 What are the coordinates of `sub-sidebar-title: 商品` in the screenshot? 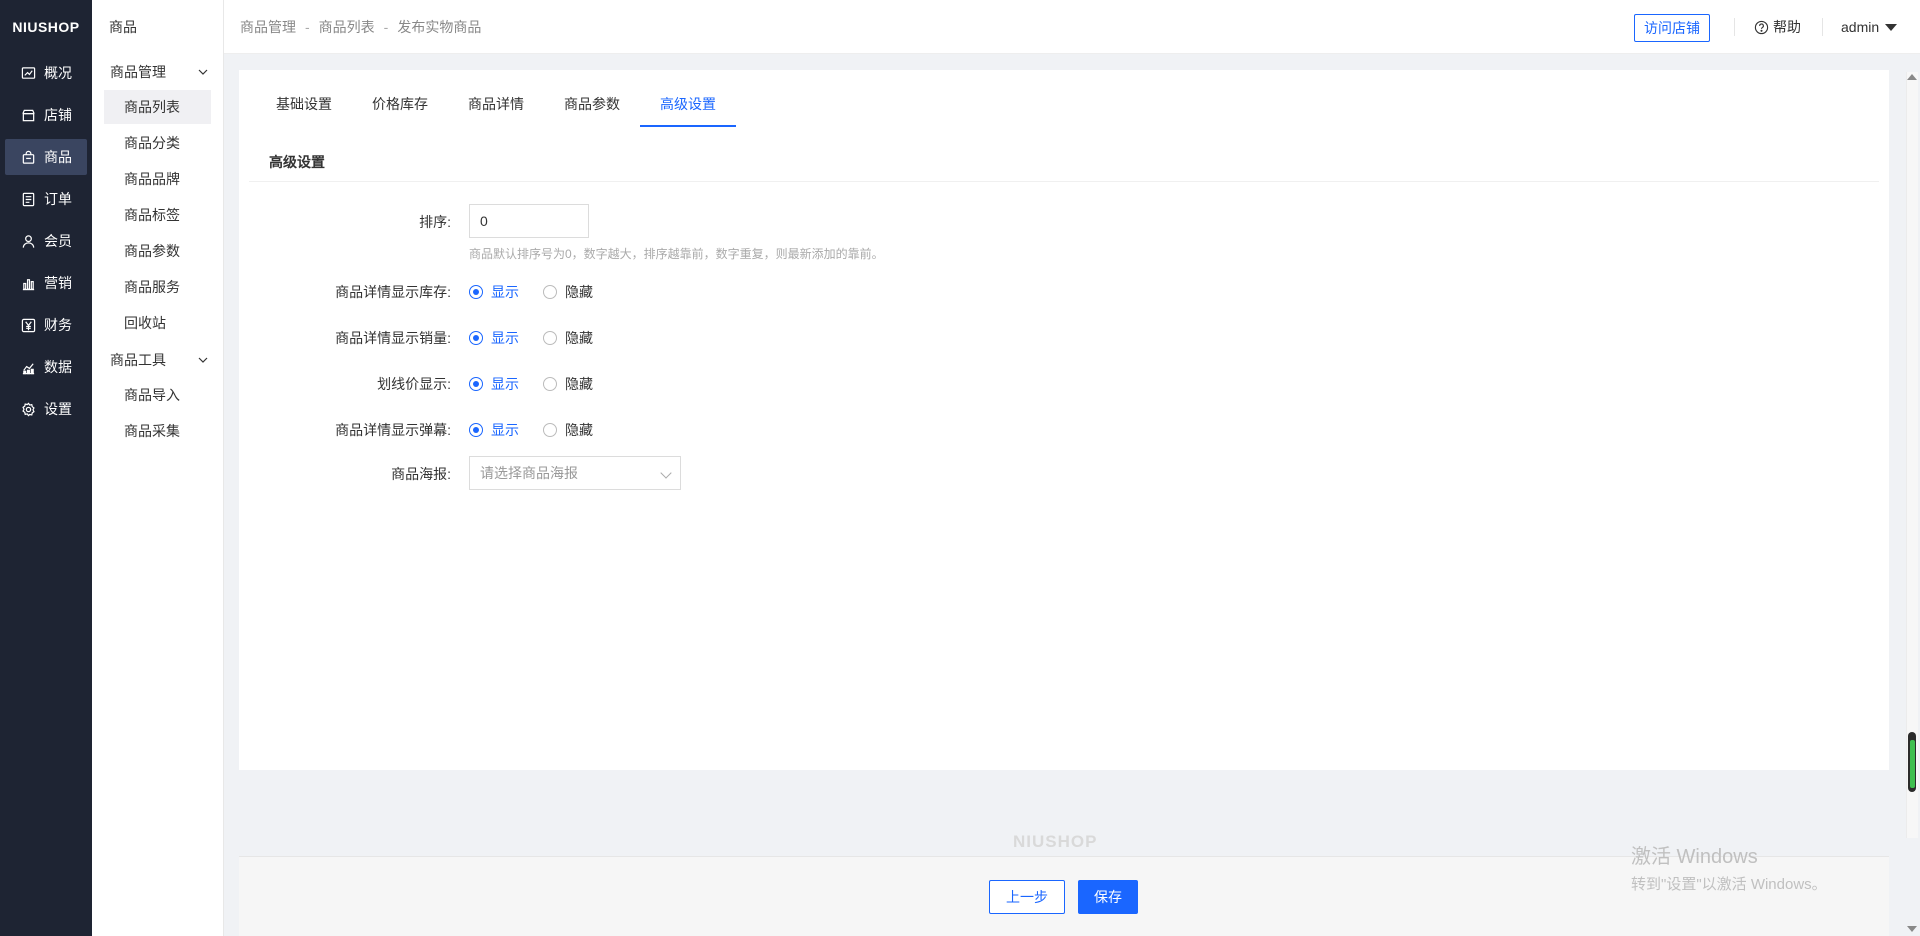 It's located at (123, 27).